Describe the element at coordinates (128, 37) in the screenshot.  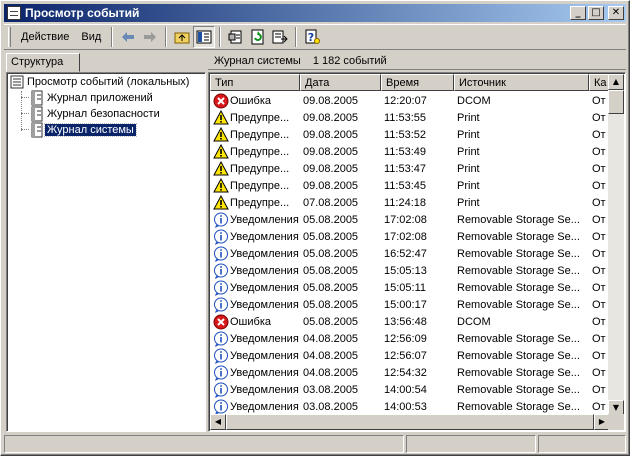
I see `back-arrow-icon` at that location.